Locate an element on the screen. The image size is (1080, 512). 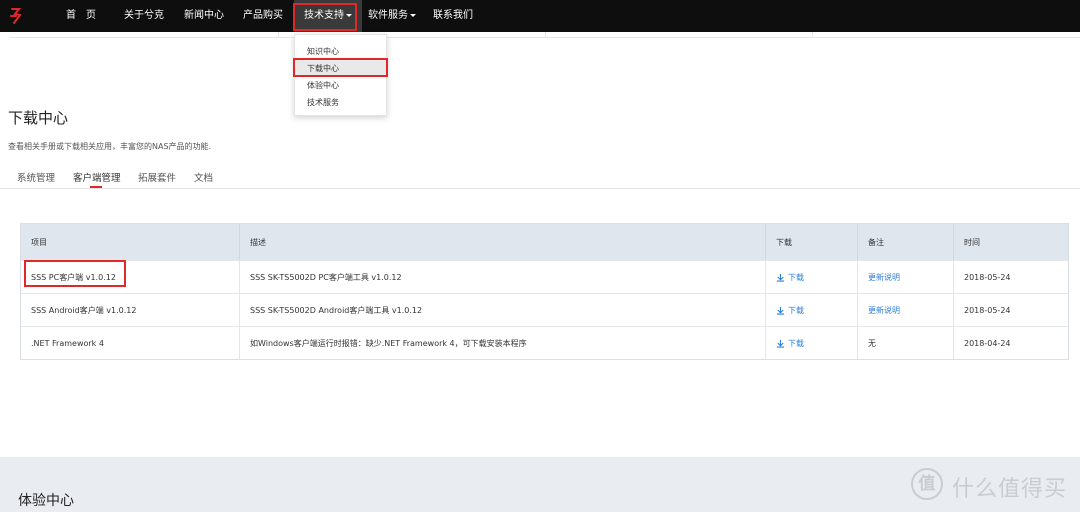
nav-item-home: 首 页 is located at coordinates (81, 16).